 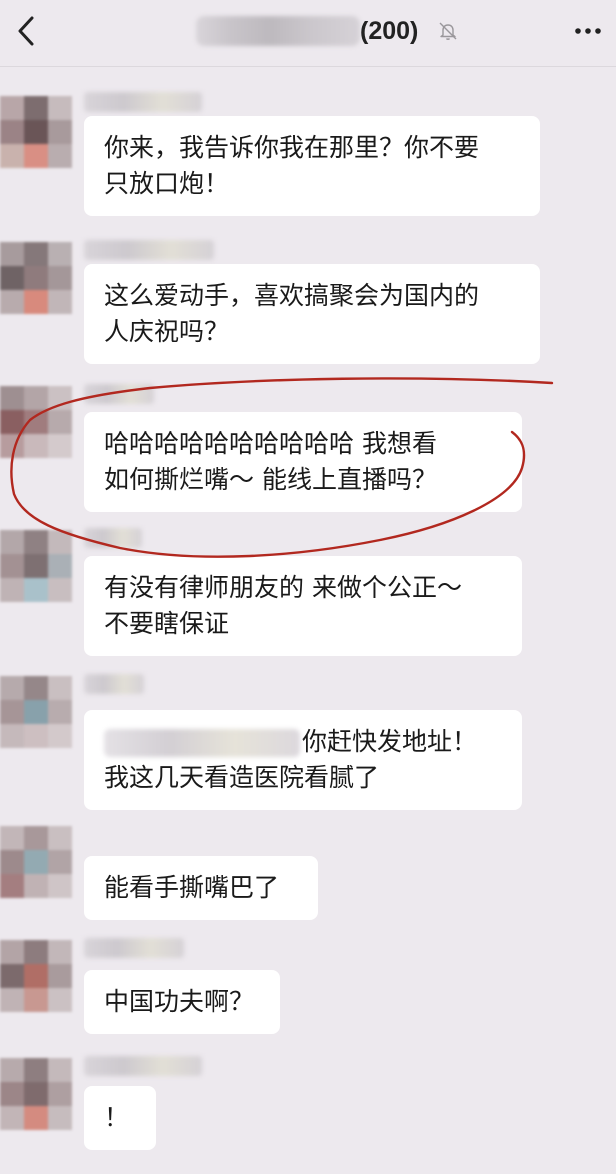 I want to click on message-text: 你赶快发地址！, so click(x=390, y=741).